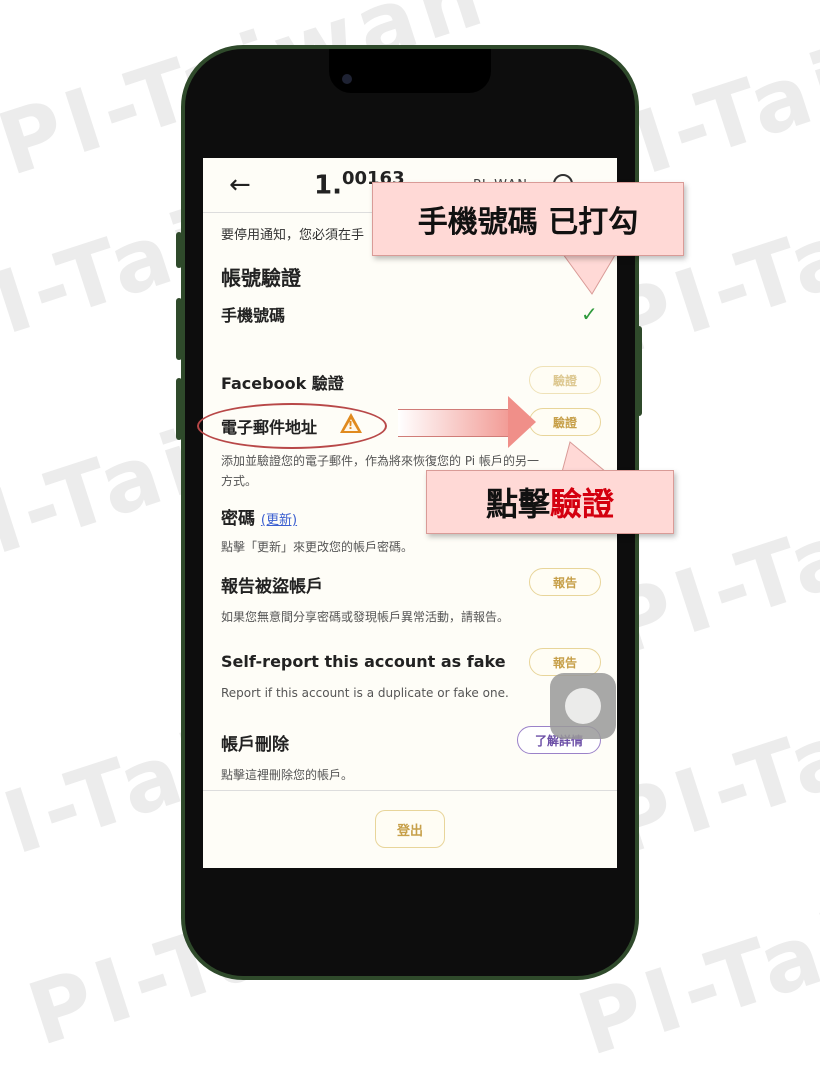 The width and height of the screenshot is (820, 1076). What do you see at coordinates (565, 662) in the screenshot?
I see `self-report-button: 報告` at bounding box center [565, 662].